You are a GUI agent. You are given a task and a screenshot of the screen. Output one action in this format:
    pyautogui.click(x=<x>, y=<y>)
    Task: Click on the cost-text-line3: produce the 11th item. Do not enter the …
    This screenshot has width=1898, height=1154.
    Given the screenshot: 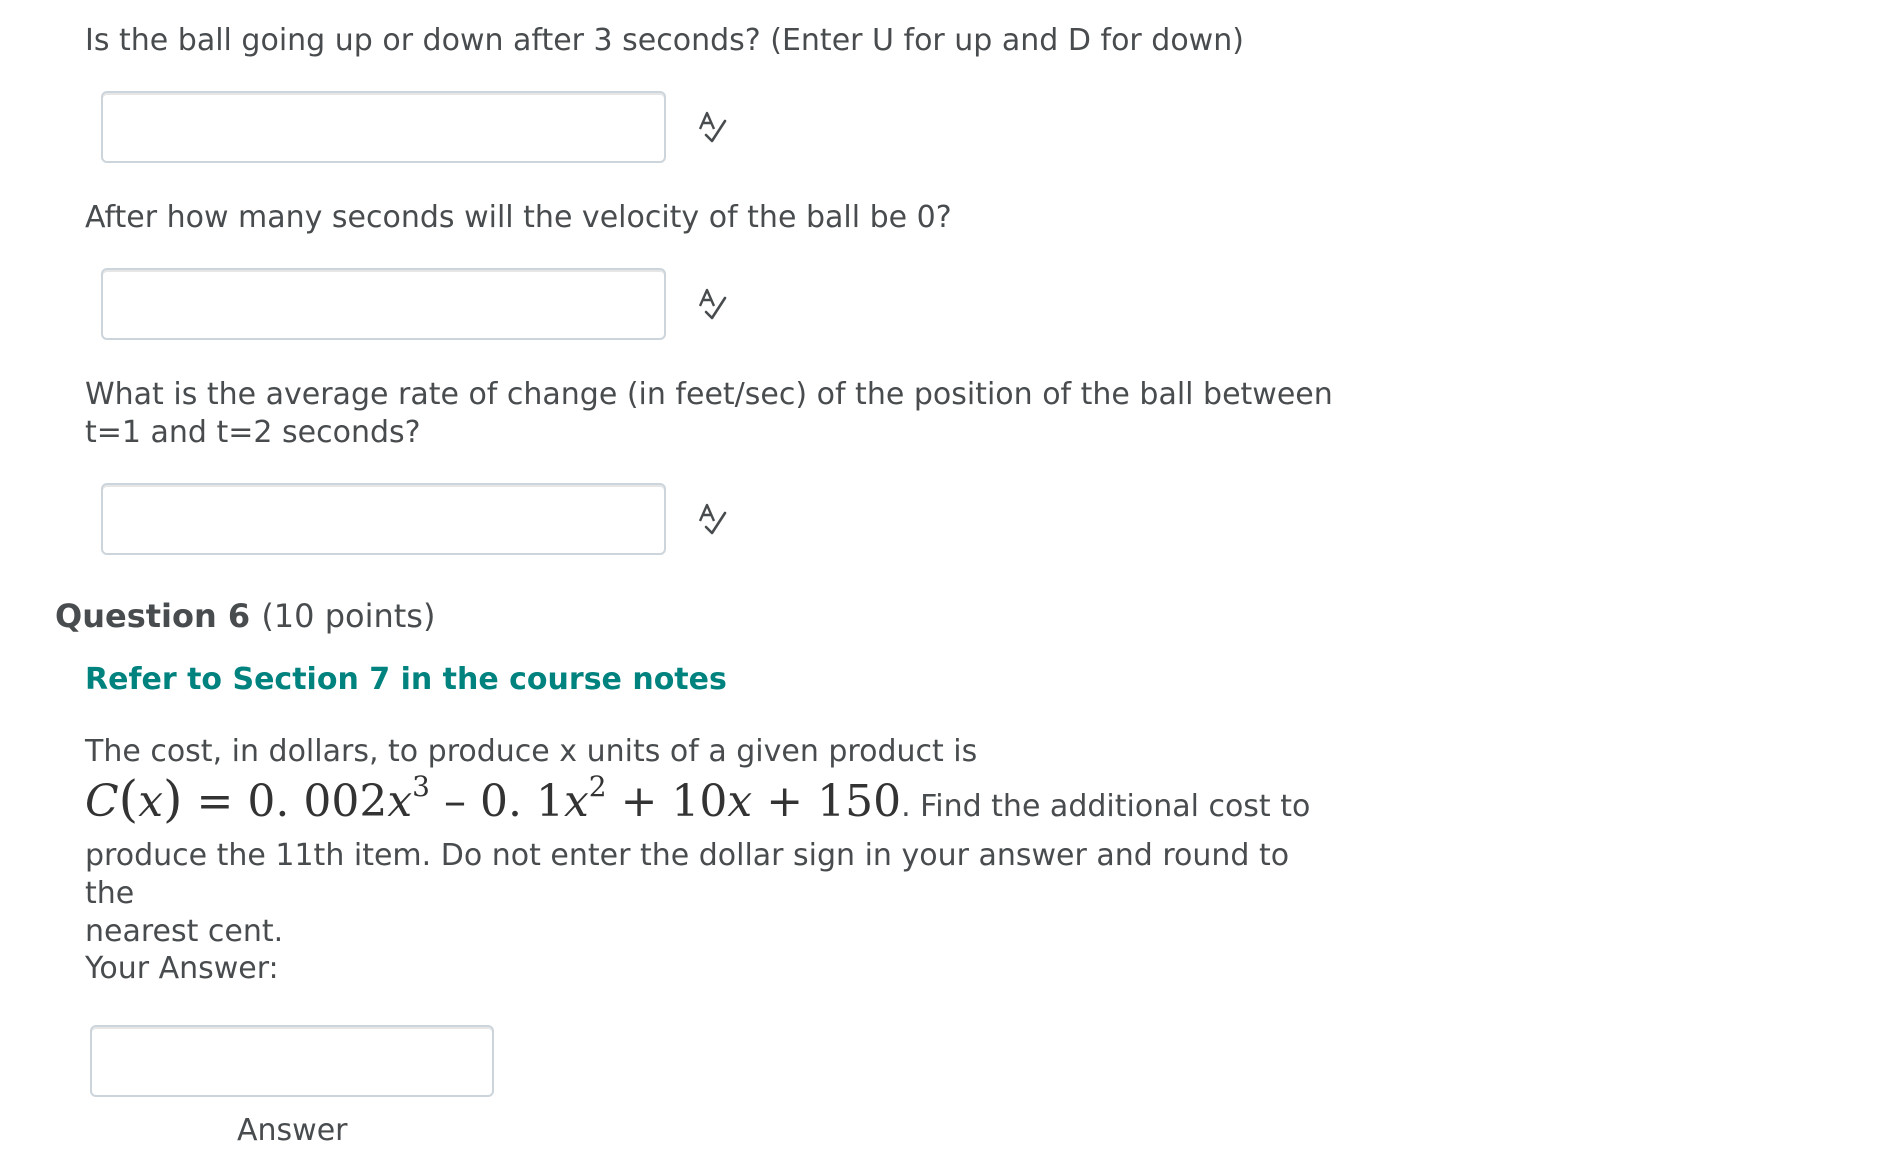 What is the action you would take?
    pyautogui.click(x=687, y=874)
    